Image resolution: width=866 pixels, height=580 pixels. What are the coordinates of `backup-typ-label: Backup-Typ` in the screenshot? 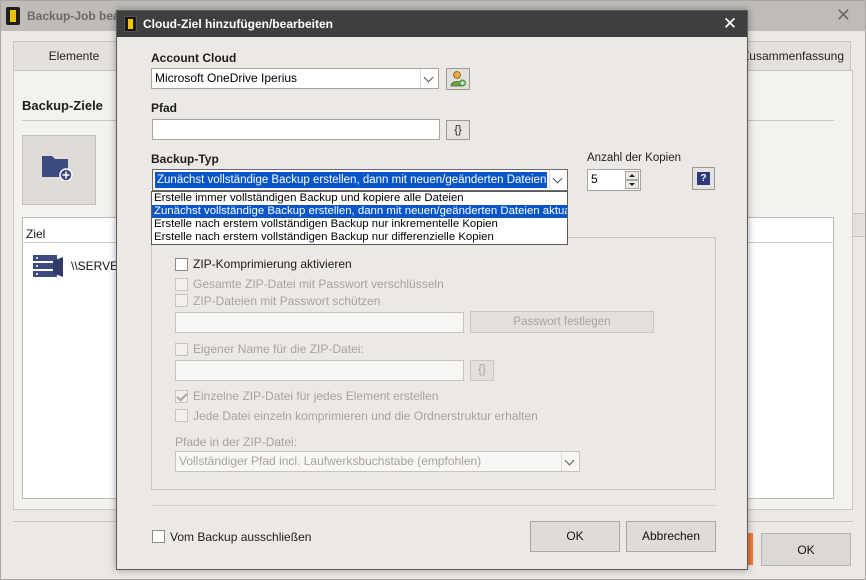 It's located at (185, 159).